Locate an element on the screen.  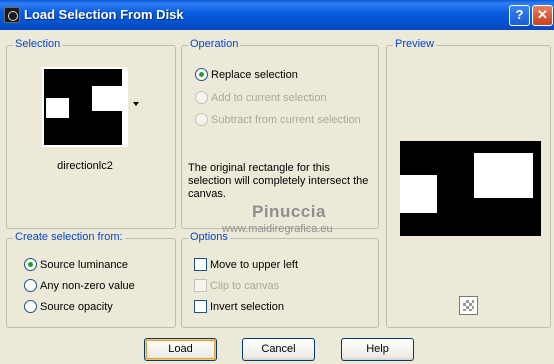
preview-group-label: Preview is located at coordinates (415, 44).